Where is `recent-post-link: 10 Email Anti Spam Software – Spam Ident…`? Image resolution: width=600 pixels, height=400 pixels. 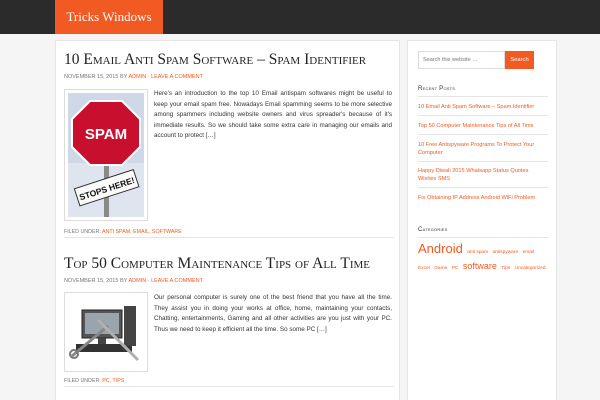 recent-post-link: 10 Email Anti Spam Software – Spam Ident… is located at coordinates (483, 107).